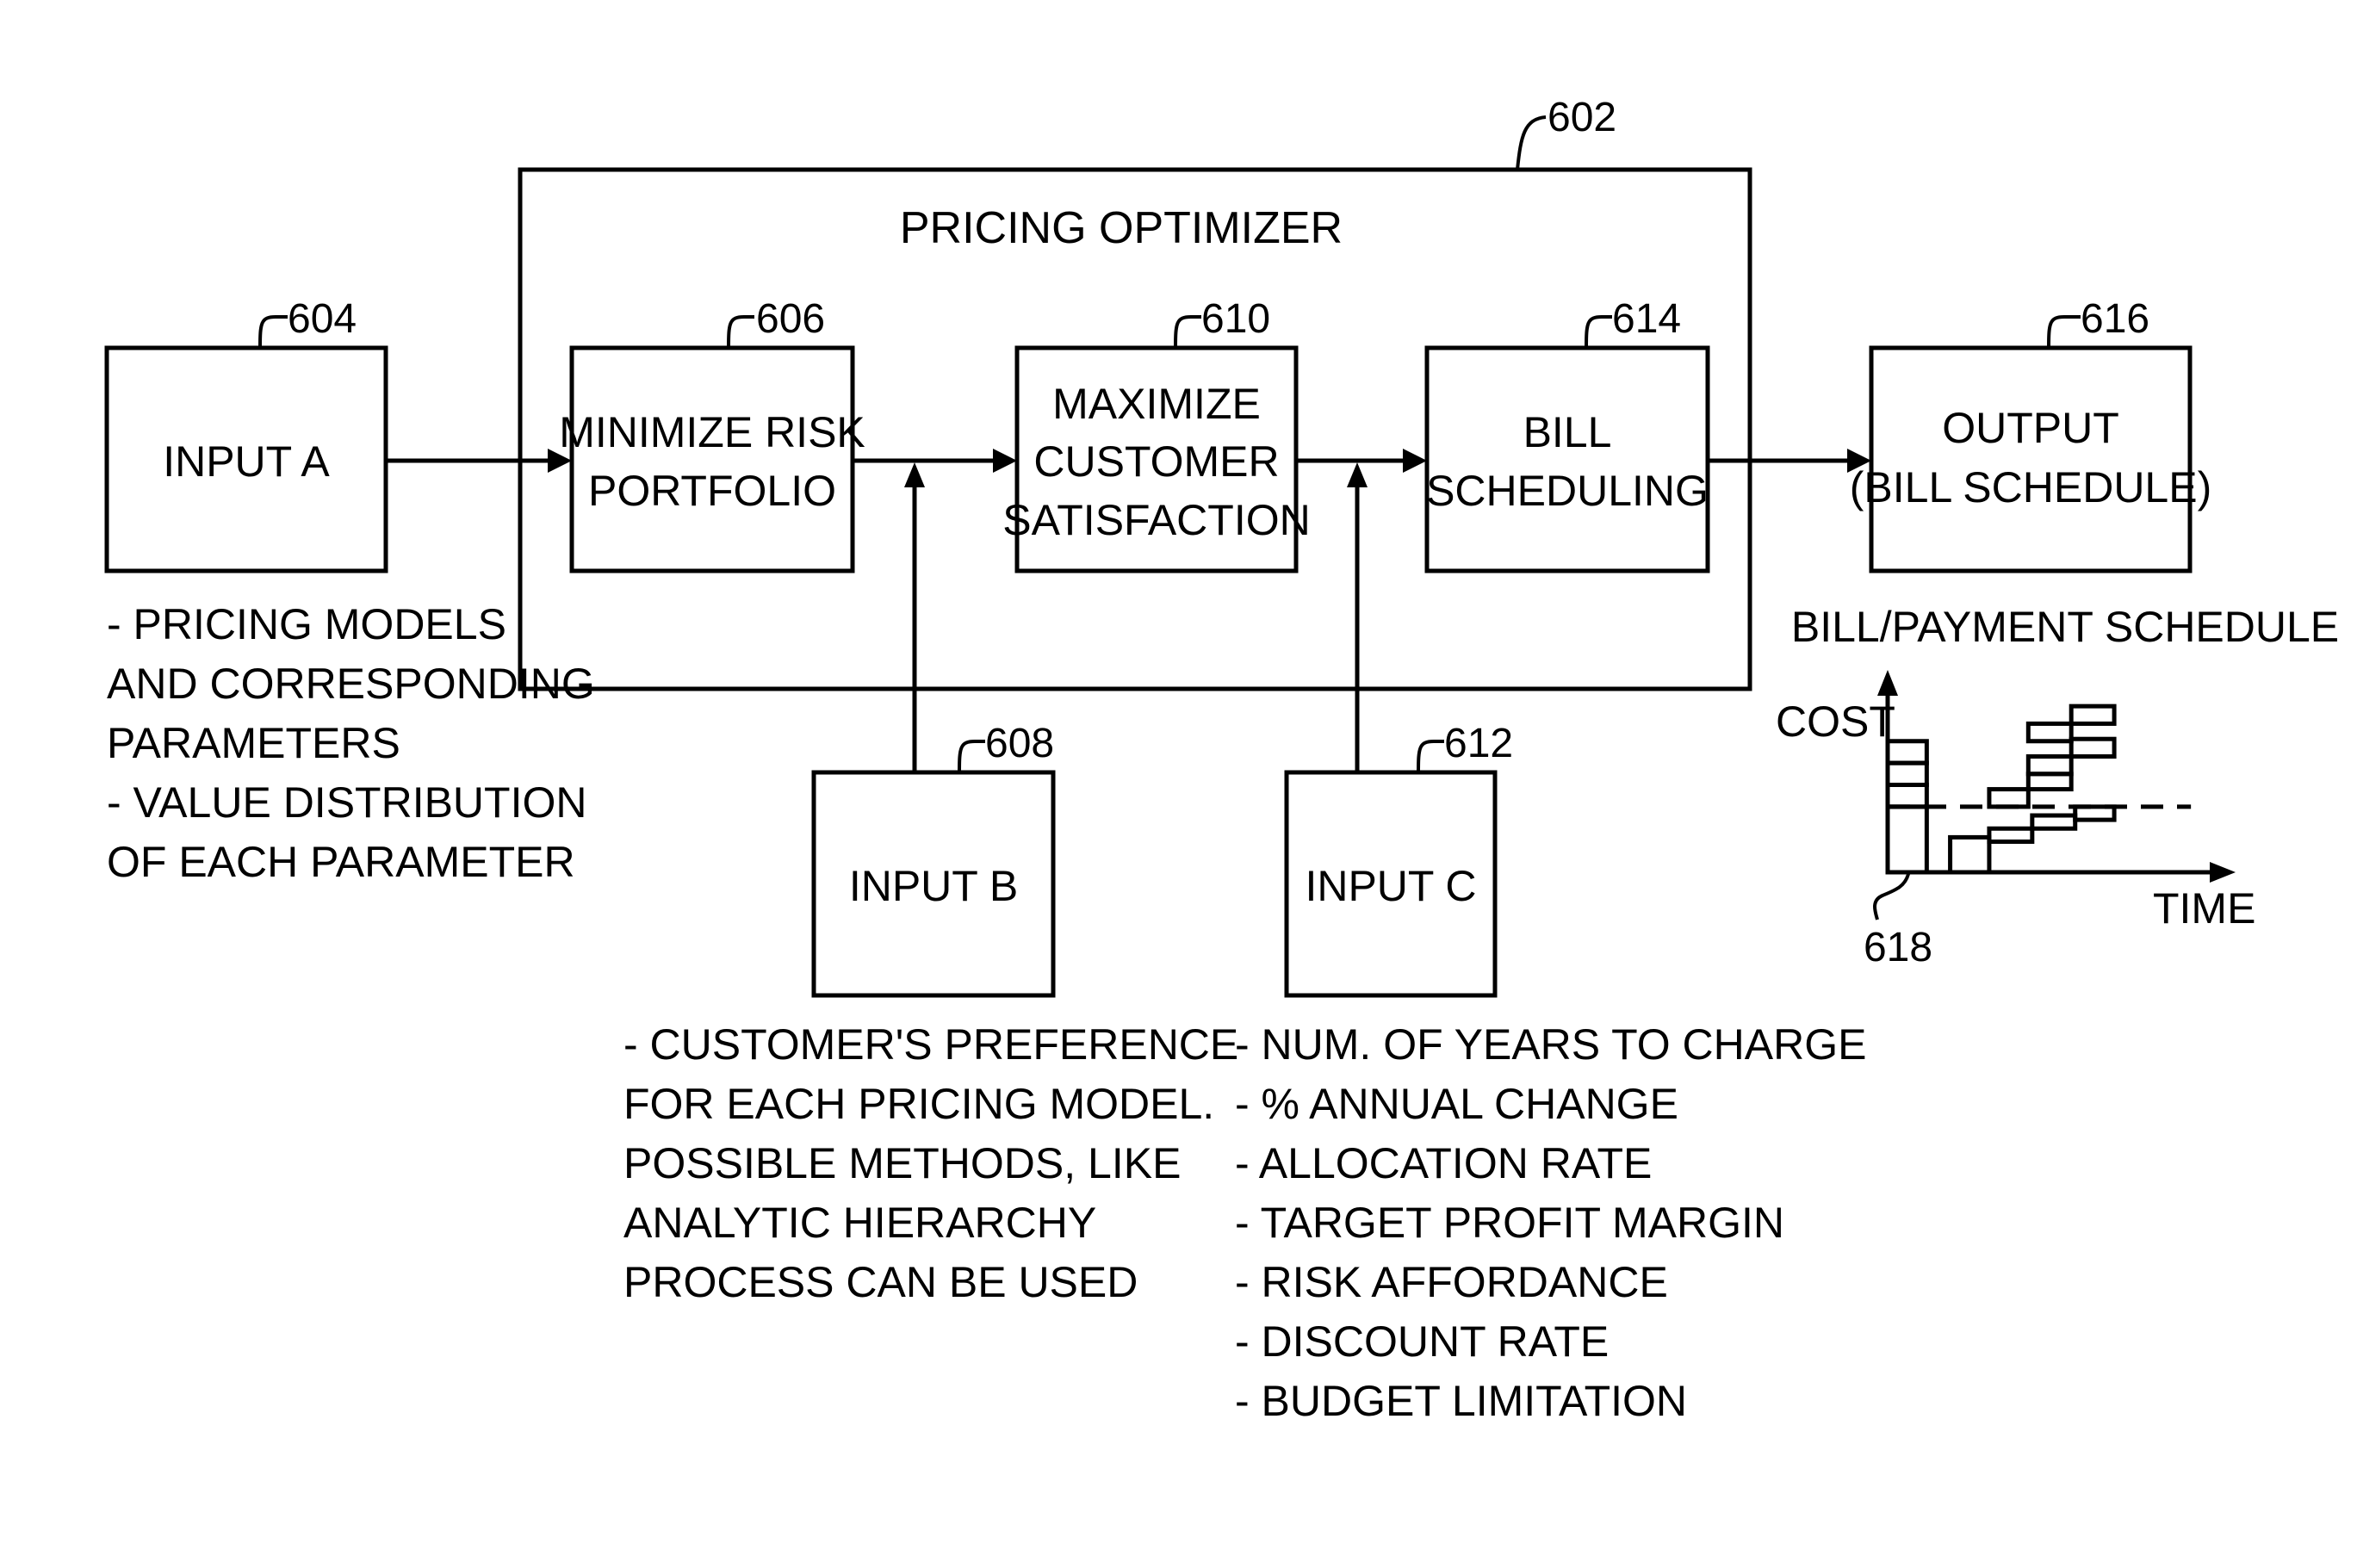  What do you see at coordinates (1835, 721) in the screenshot?
I see `chart-y-label: COST` at bounding box center [1835, 721].